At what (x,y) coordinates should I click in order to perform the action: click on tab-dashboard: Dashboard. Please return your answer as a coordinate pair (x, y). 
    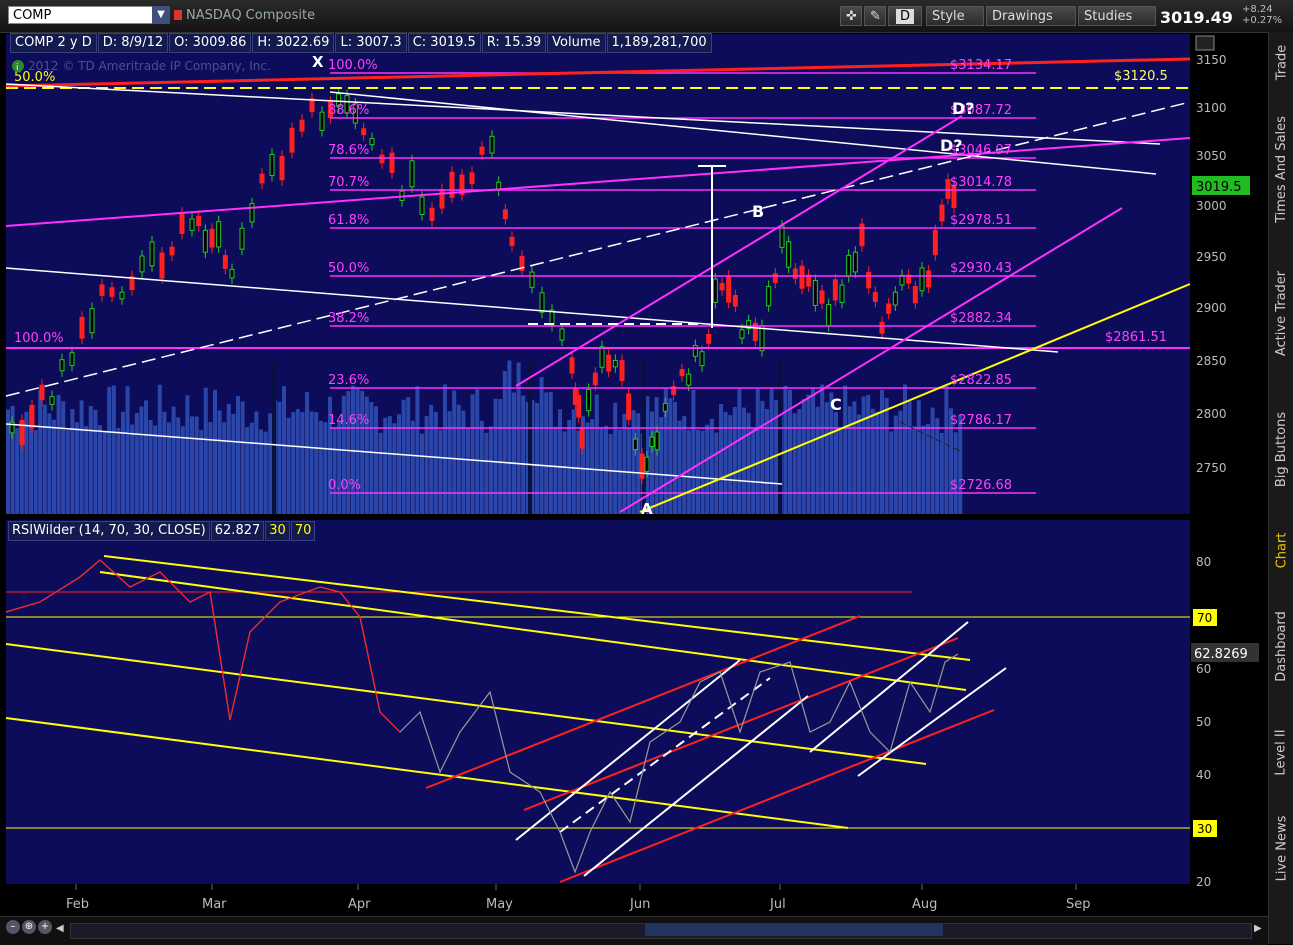
    Looking at the image, I should click on (1281, 646).